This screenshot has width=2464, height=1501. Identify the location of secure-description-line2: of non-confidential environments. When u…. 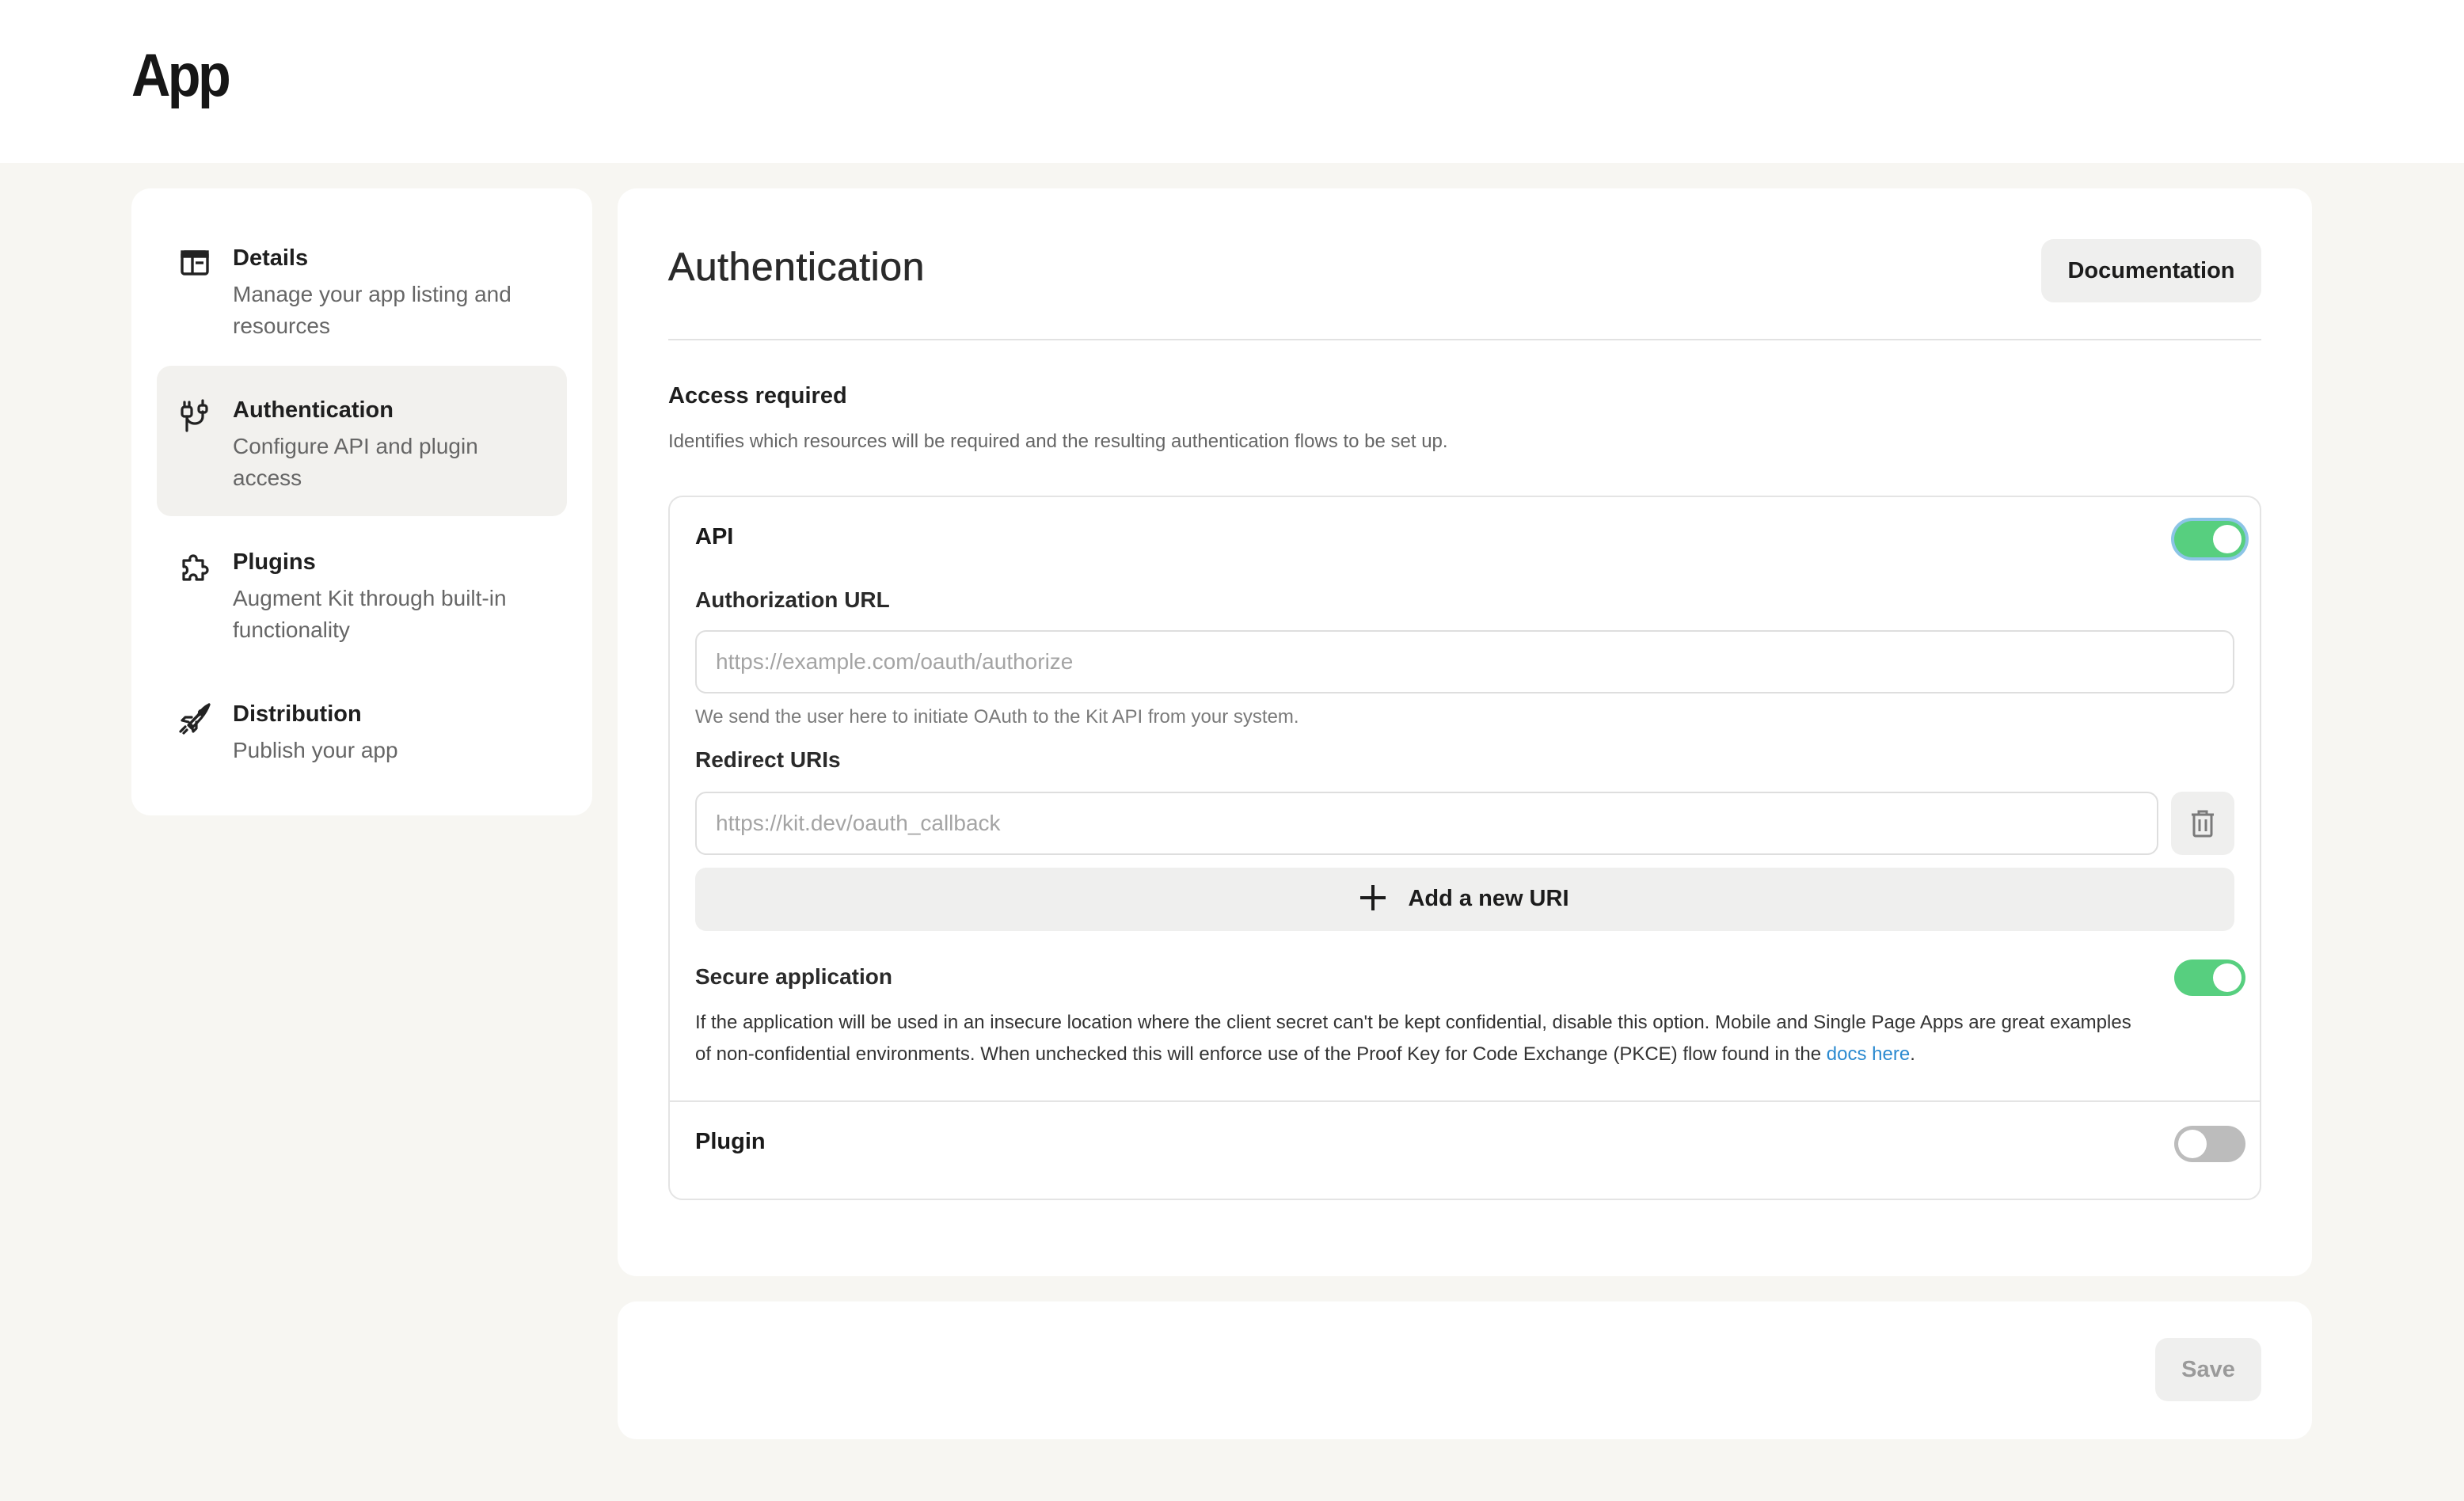
(1261, 1054).